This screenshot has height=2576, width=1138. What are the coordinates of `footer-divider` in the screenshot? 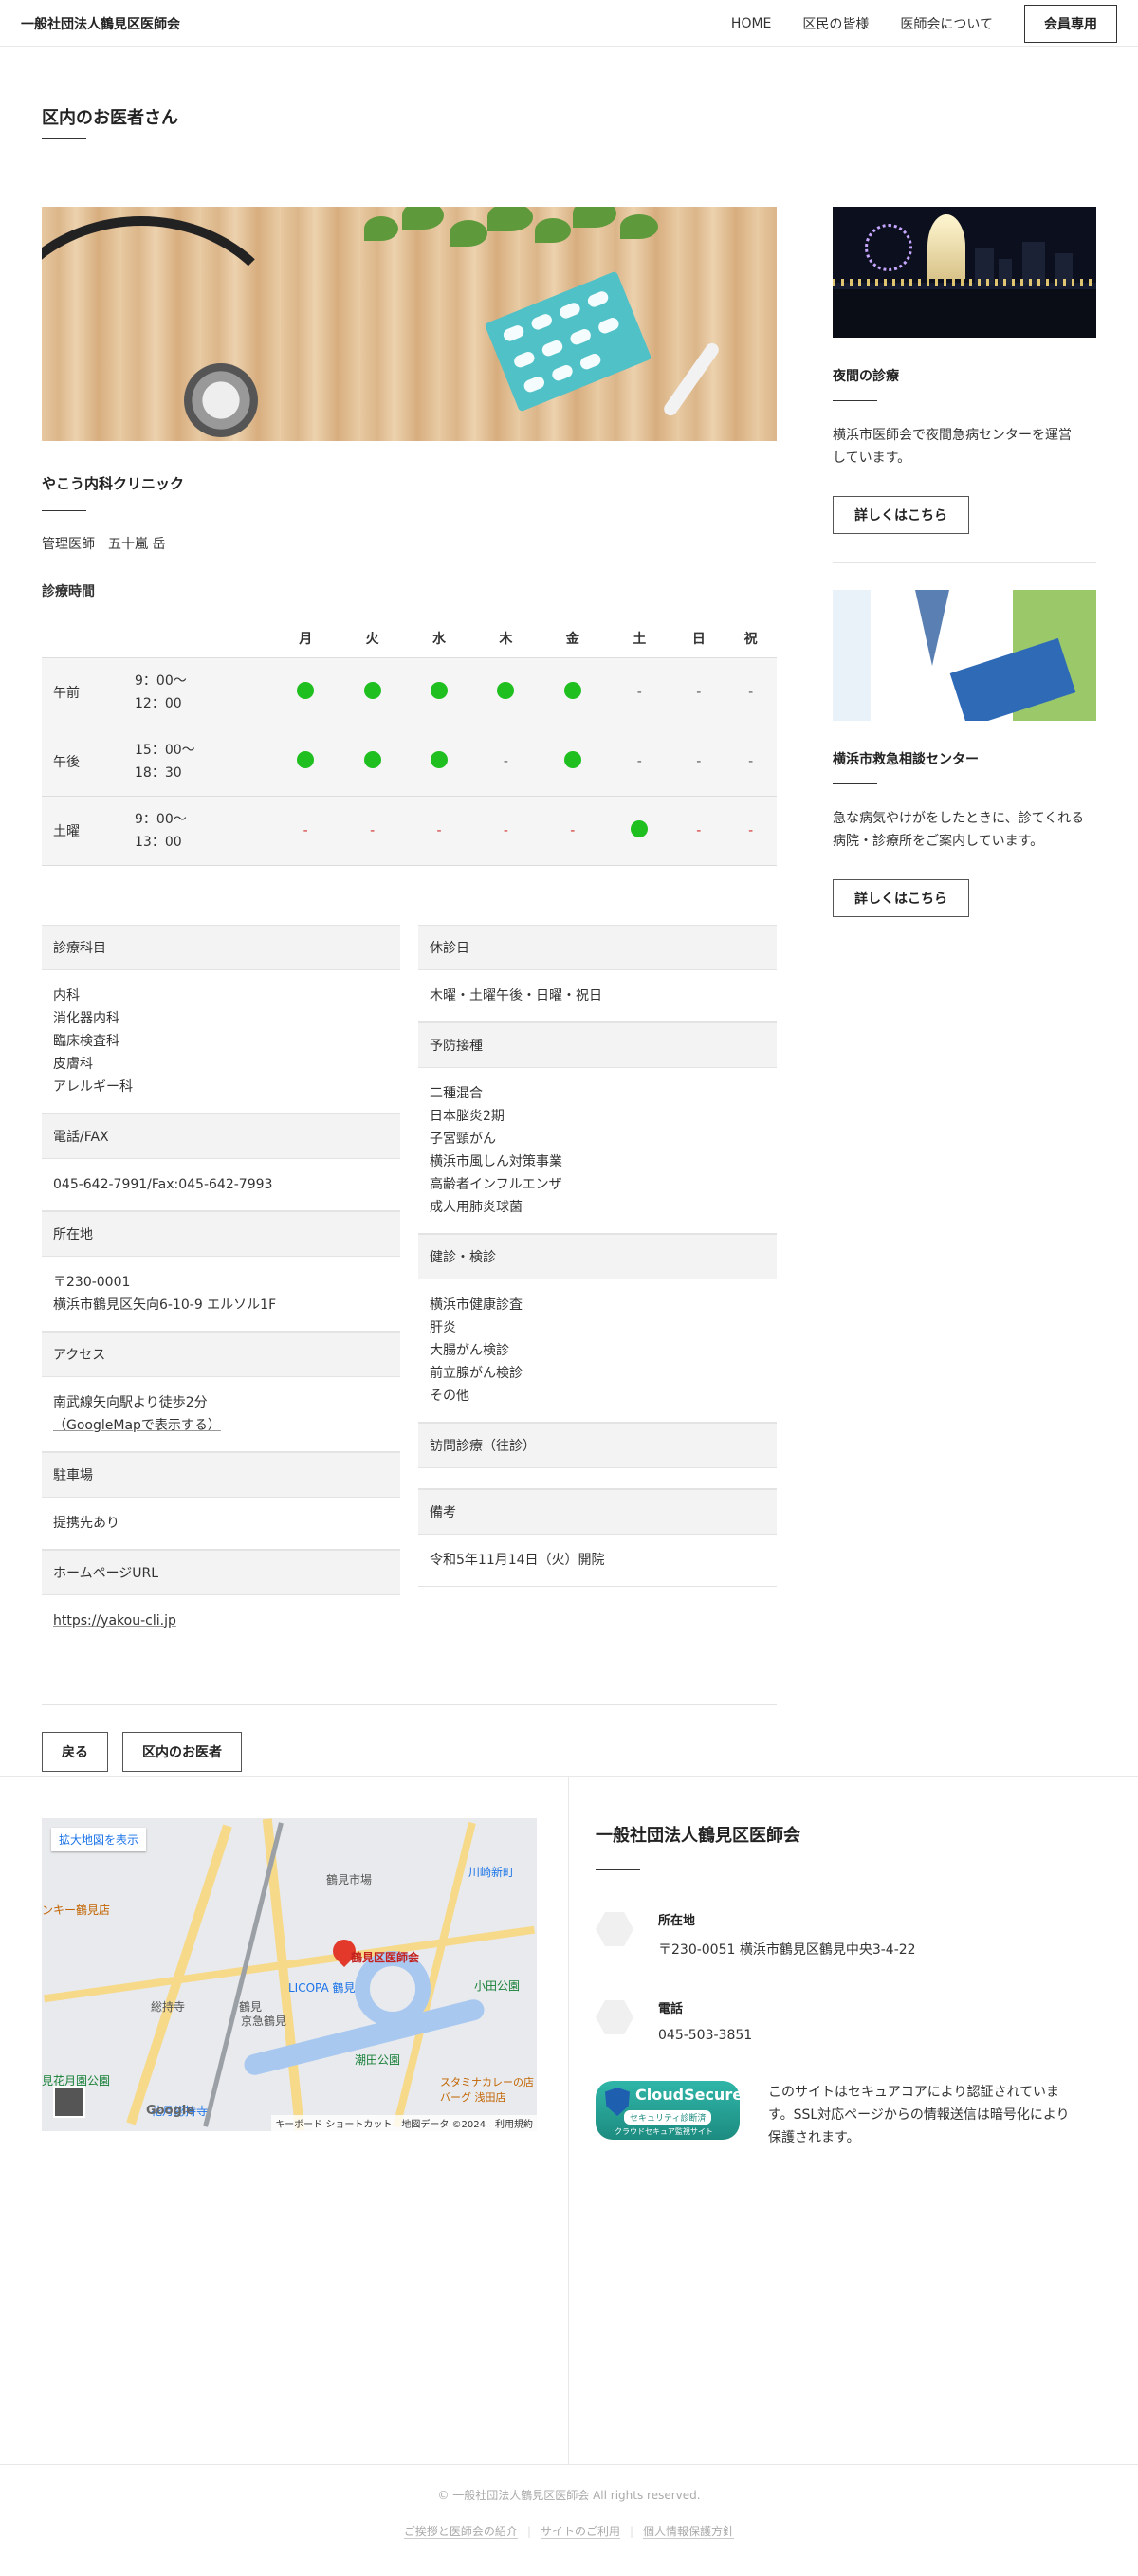 It's located at (569, 1776).